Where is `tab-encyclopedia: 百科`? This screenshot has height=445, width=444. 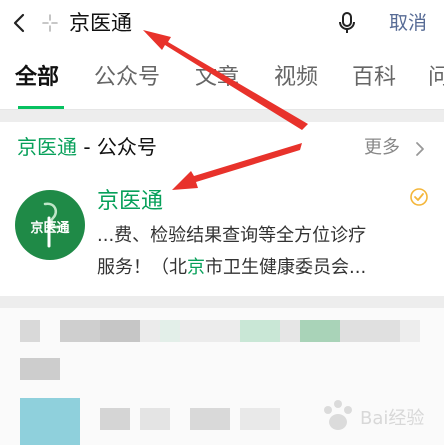
tab-encyclopedia: 百科 is located at coordinates (374, 78).